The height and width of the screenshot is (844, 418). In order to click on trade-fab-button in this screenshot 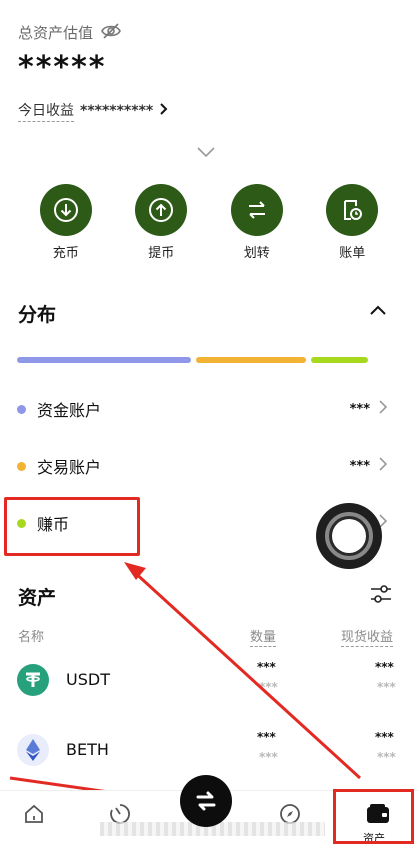, I will do `click(206, 801)`.